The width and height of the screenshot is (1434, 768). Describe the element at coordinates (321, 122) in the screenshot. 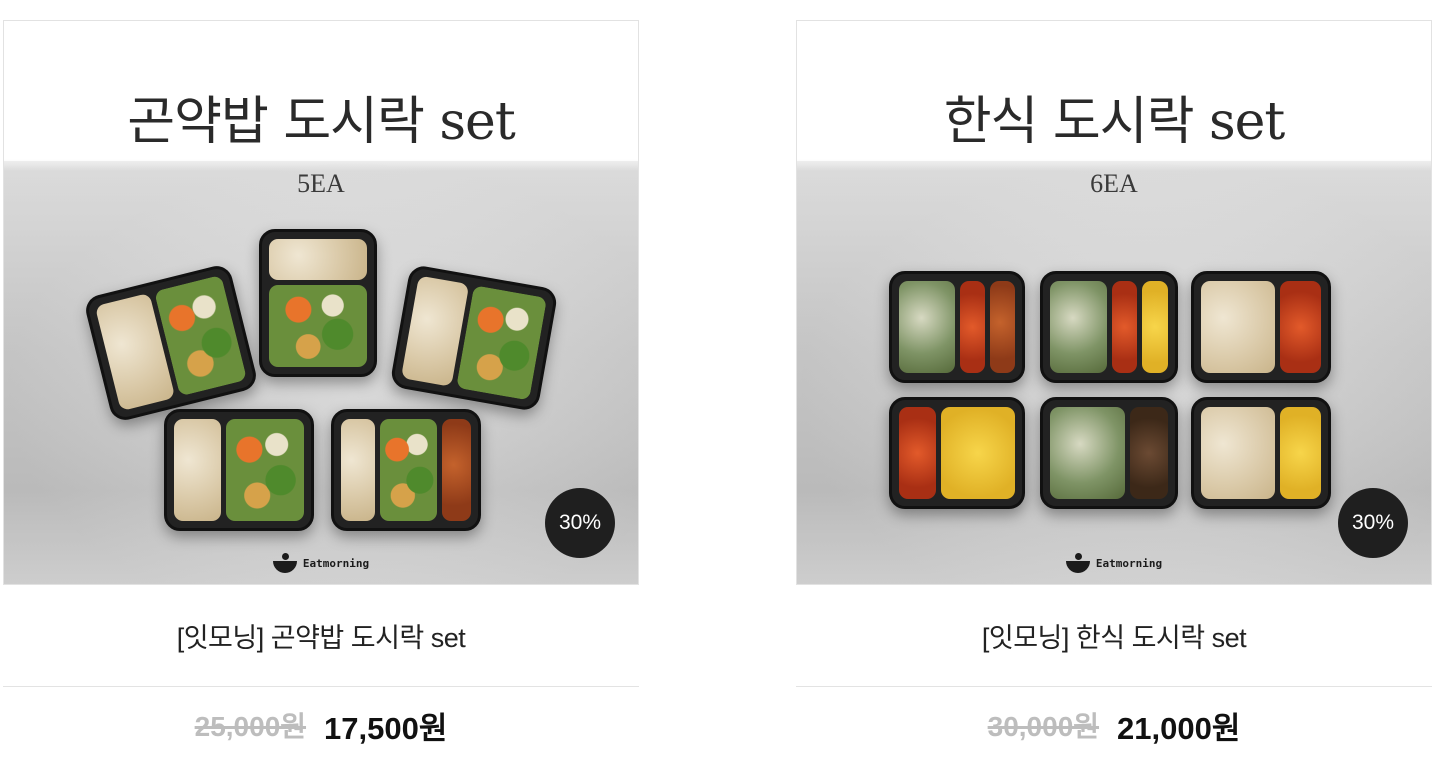

I see `image-title: 곤약밥 도시락 set` at that location.